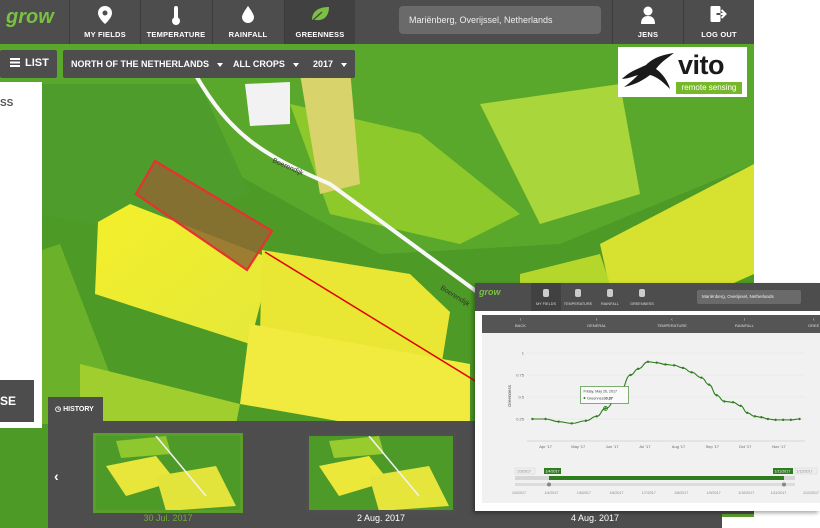 The image size is (820, 528). I want to click on year-dropdown-value: 2017, so click(323, 64).